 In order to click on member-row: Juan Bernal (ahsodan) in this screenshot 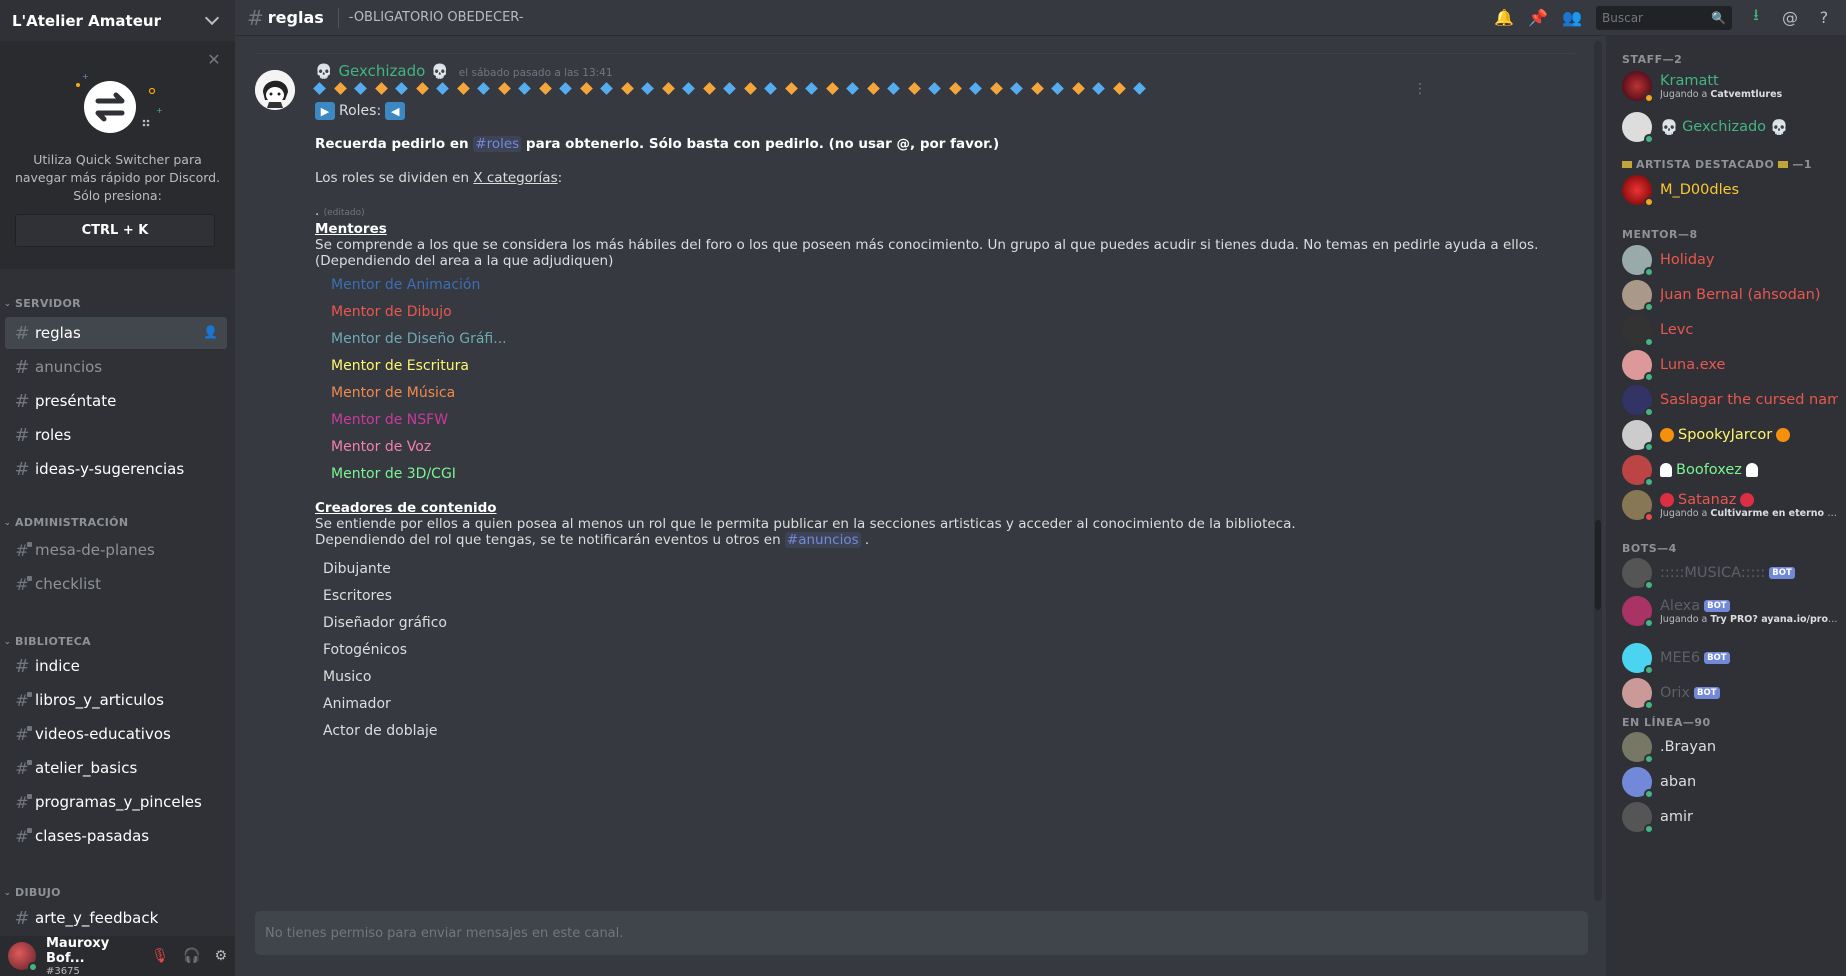, I will do `click(1734, 295)`.